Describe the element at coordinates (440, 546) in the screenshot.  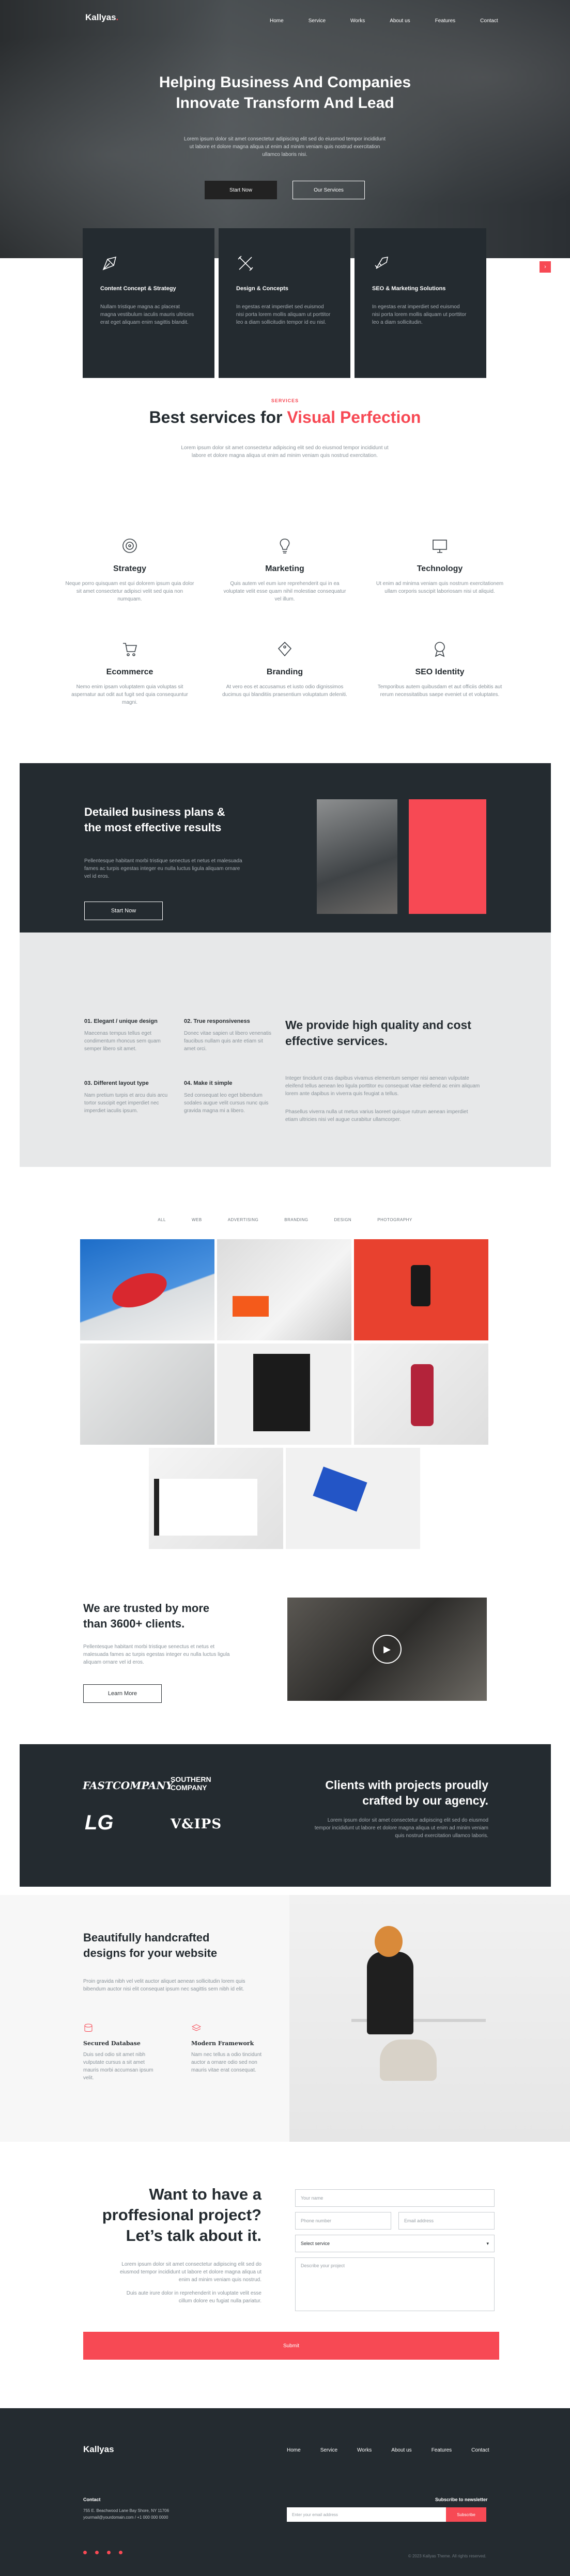
I see `monitor-icon` at that location.